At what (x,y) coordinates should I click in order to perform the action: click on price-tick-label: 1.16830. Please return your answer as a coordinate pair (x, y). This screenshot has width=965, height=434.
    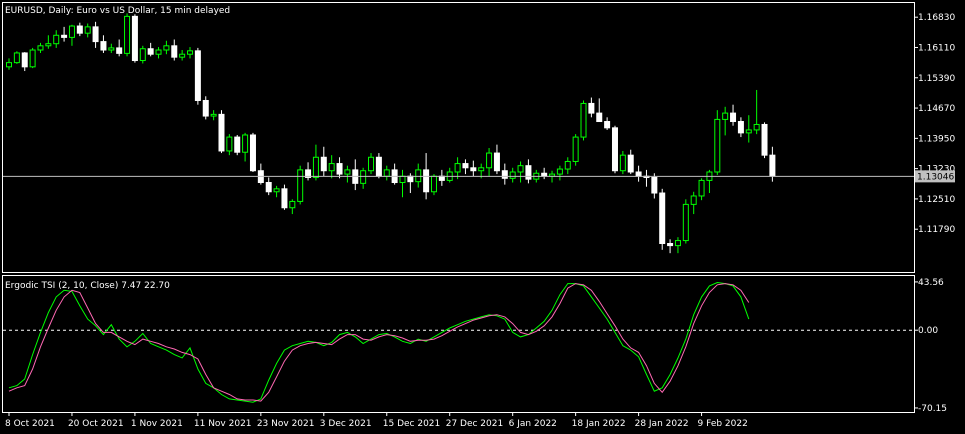
    Looking at the image, I should click on (936, 18).